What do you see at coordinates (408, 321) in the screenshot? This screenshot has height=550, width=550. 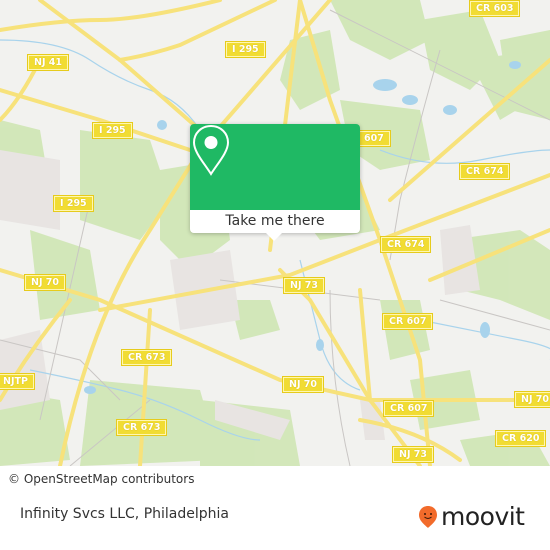 I see `road-shield-cr607-mid: CR 607` at bounding box center [408, 321].